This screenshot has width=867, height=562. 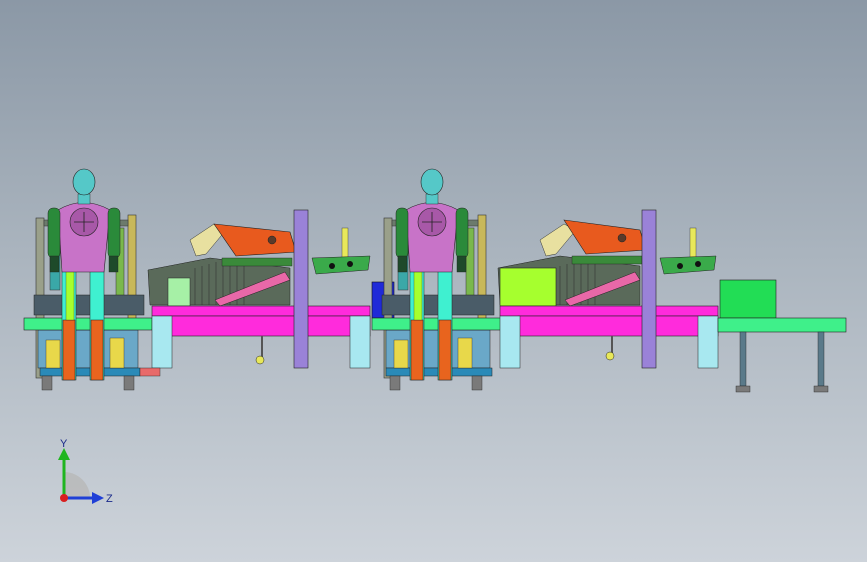 I want to click on z-axis-label: Z, so click(x=109, y=499).